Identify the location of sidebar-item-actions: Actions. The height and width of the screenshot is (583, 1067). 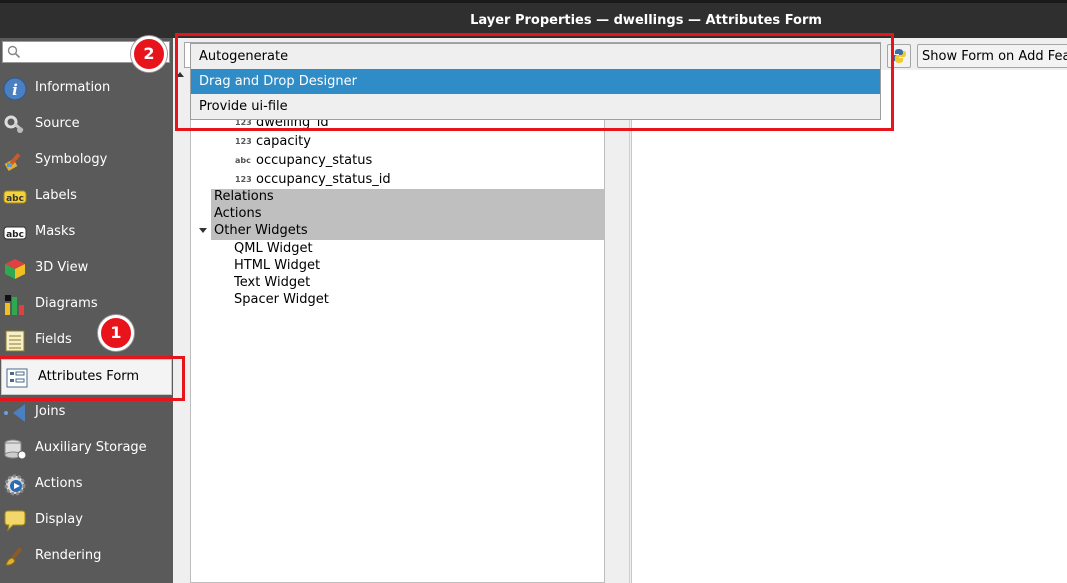
(86, 485).